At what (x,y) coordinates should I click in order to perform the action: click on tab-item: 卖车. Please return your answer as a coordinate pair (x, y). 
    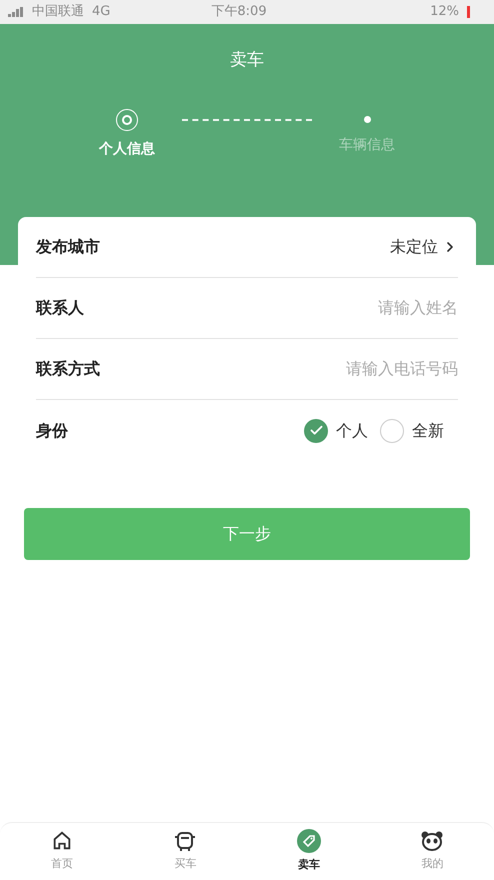
    Looking at the image, I should click on (308, 851).